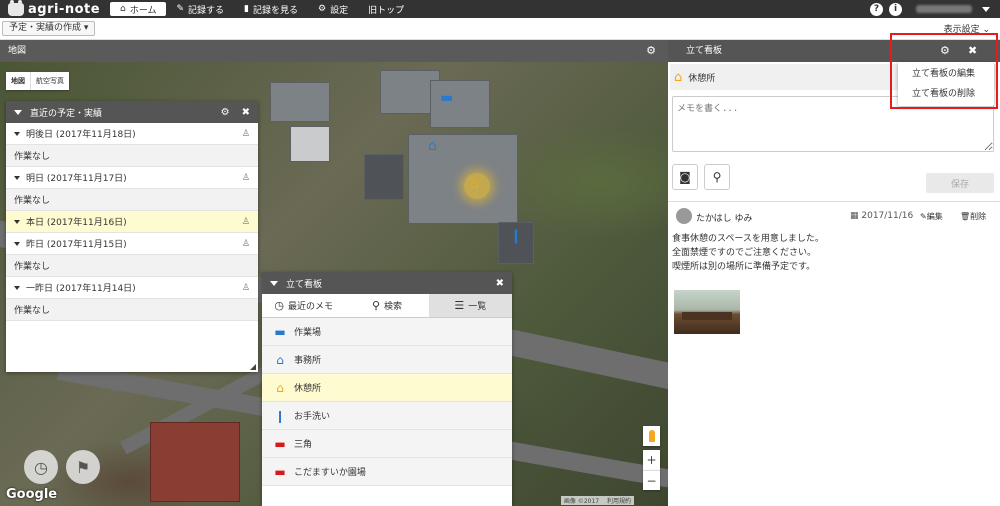 The width and height of the screenshot is (1000, 506). I want to click on nav-record: ✎ 記録する, so click(200, 9).